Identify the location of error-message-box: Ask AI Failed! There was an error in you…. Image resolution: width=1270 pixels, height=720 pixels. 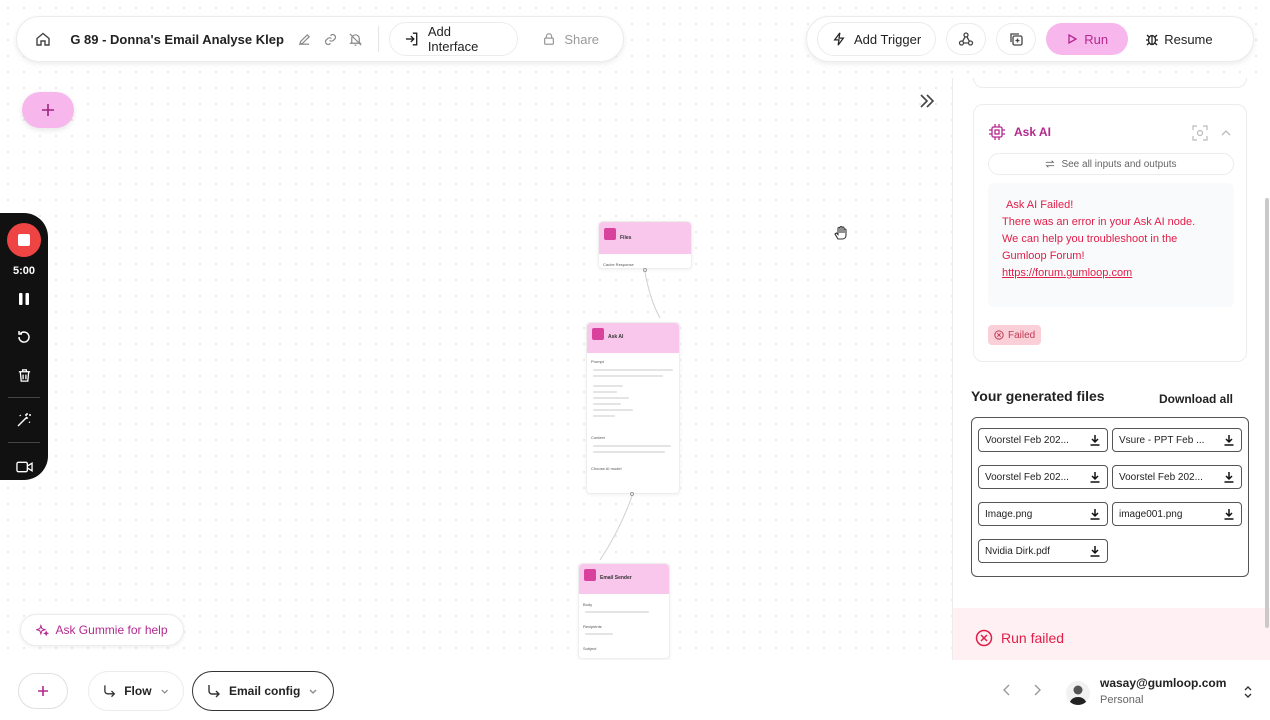
(1111, 245).